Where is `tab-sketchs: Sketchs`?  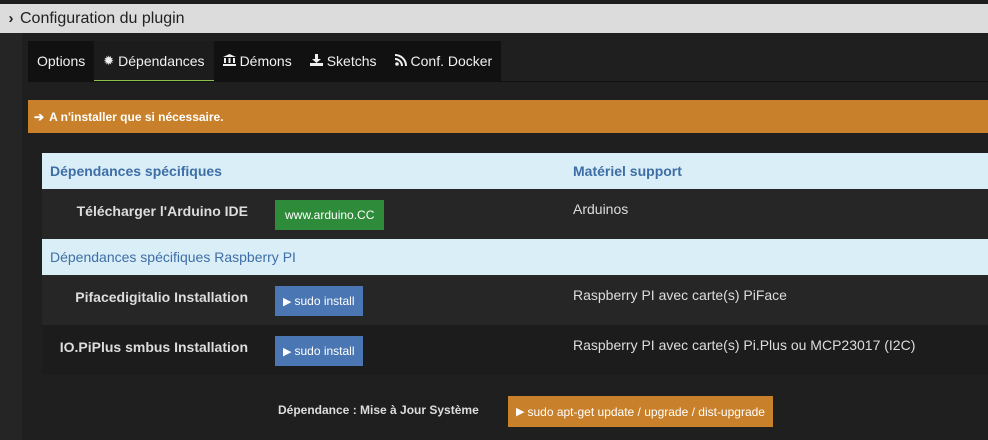 tab-sketchs: Sketchs is located at coordinates (343, 61).